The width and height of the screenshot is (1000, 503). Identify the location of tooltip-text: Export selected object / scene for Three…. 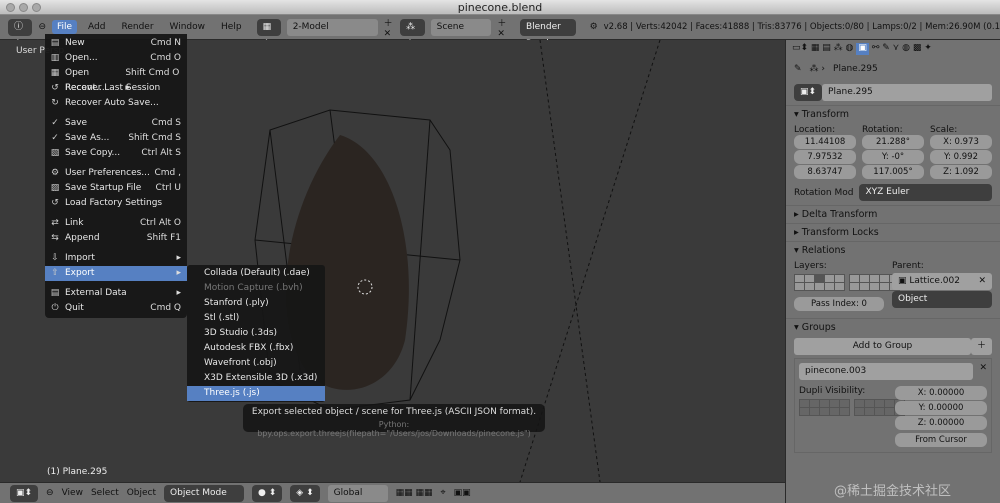
(394, 412).